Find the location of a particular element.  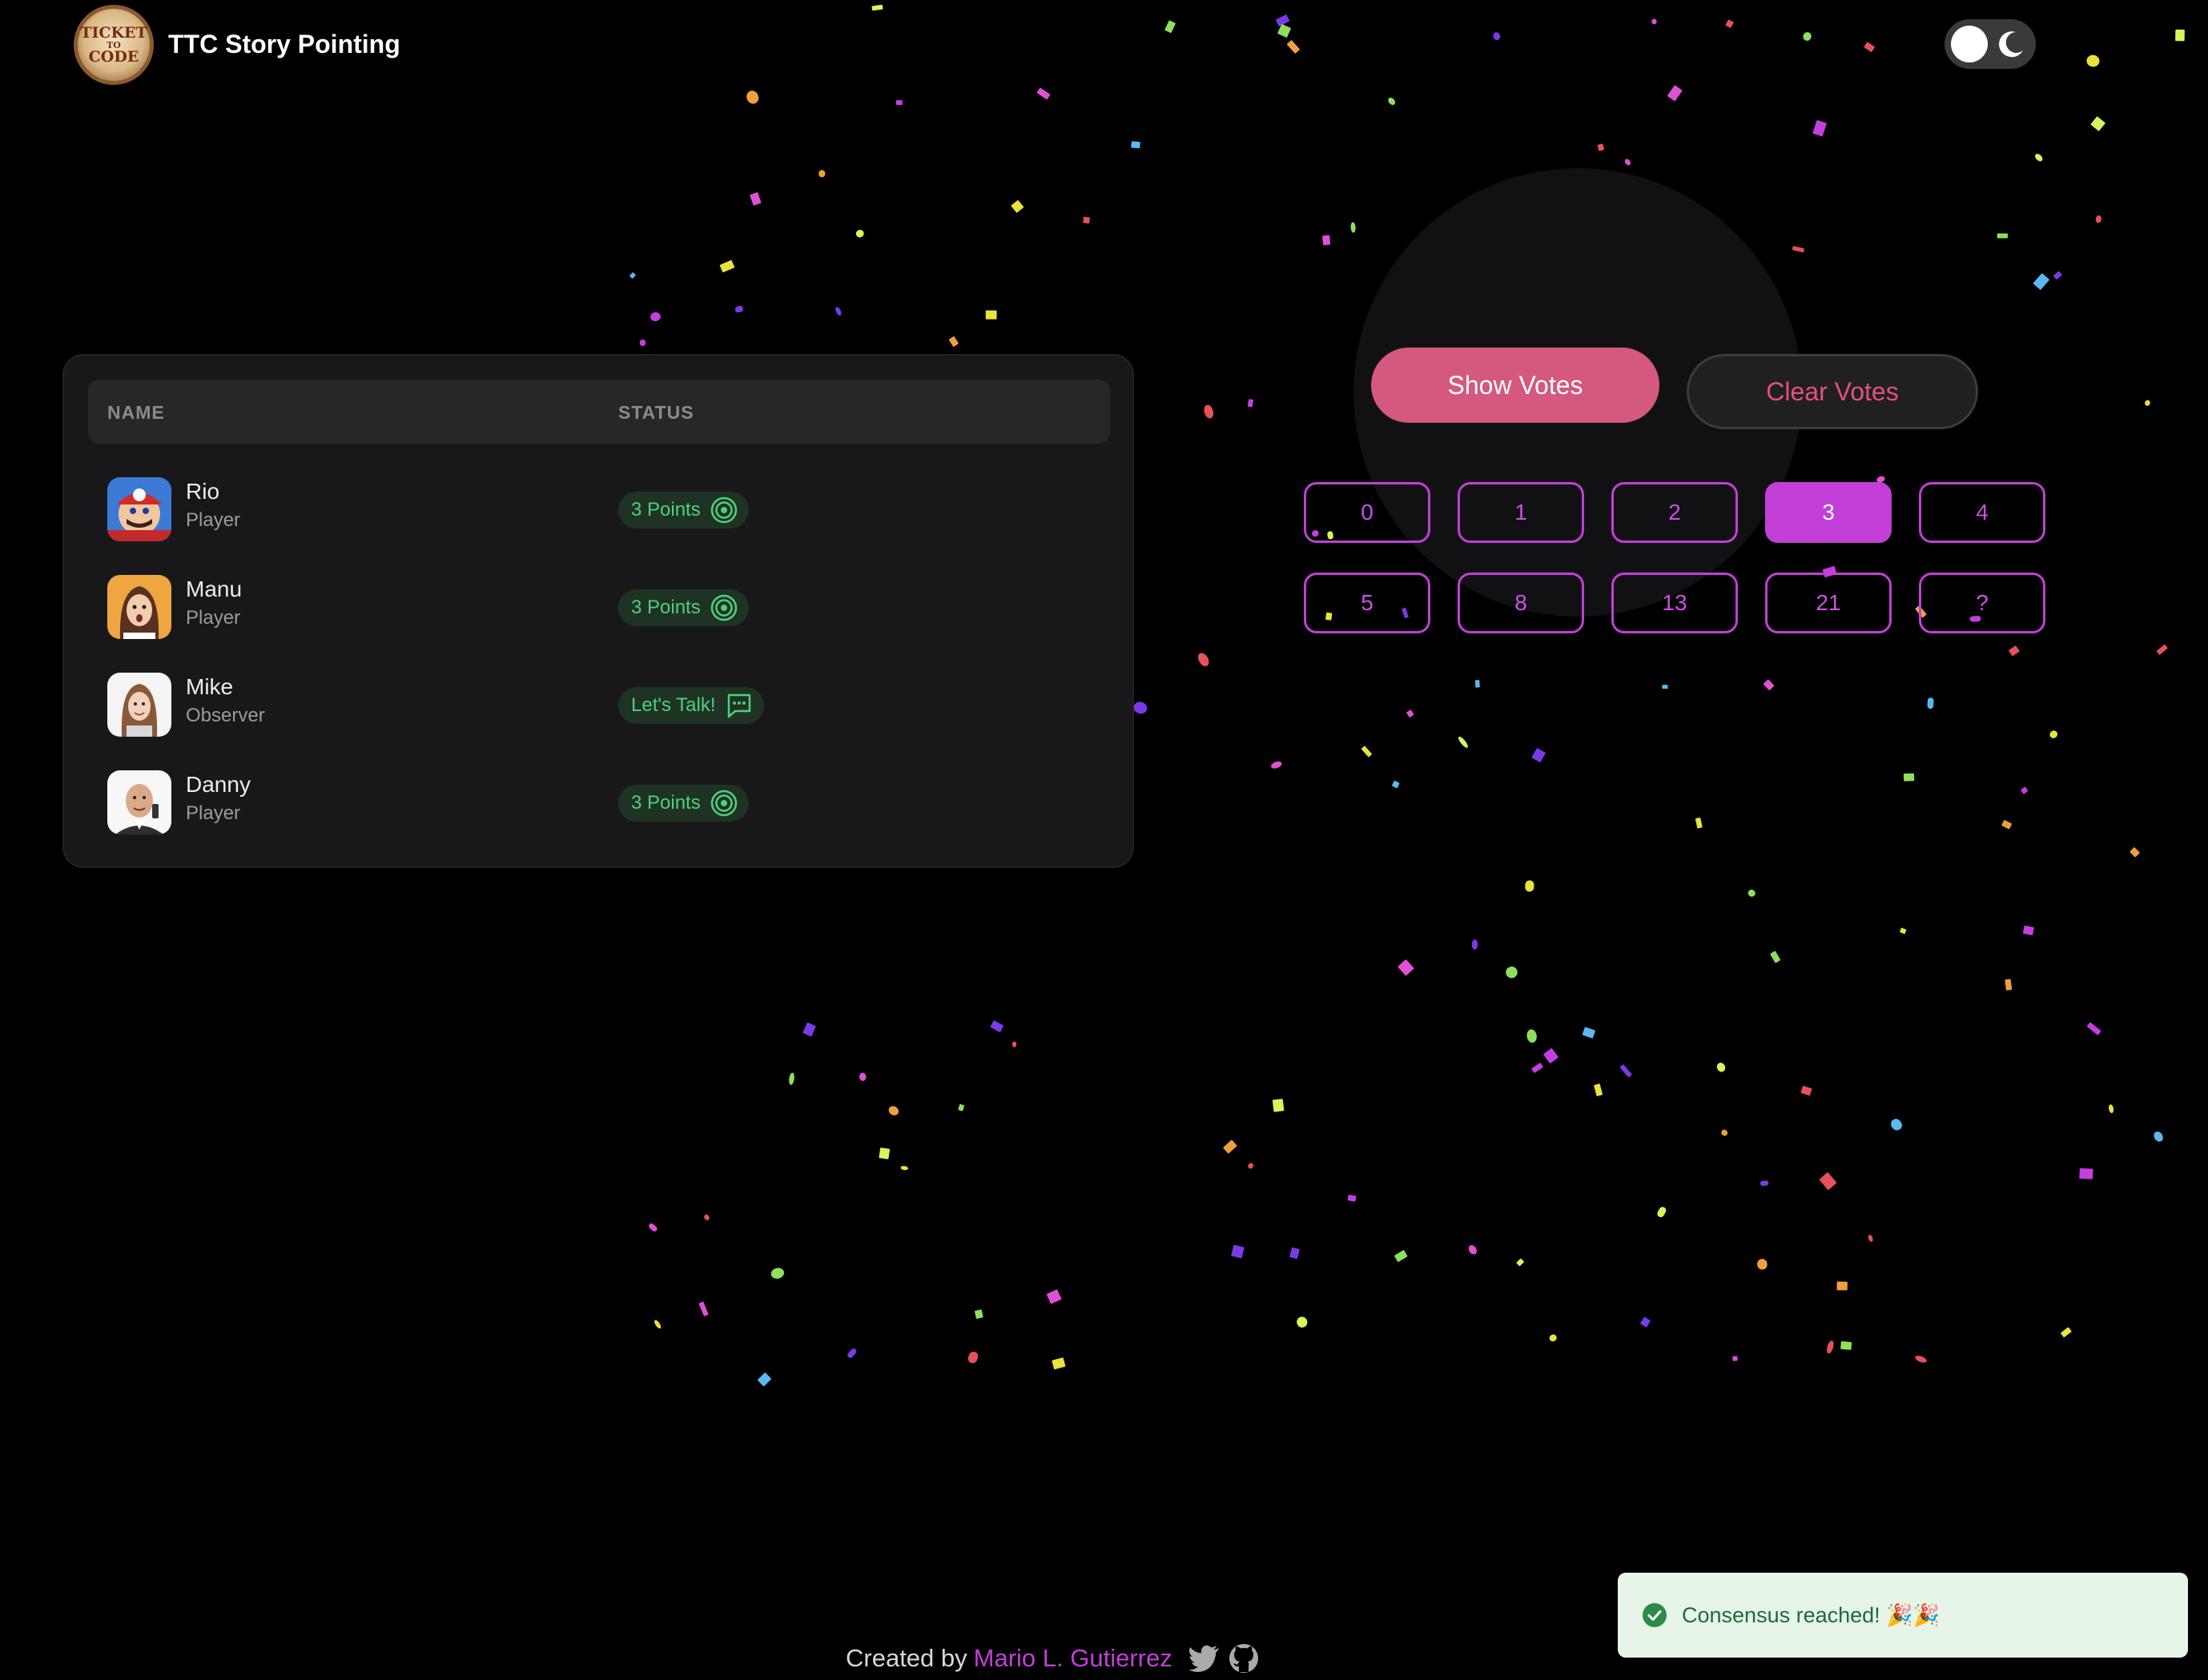

app-logo: TICKET TO CODE is located at coordinates (114, 45).